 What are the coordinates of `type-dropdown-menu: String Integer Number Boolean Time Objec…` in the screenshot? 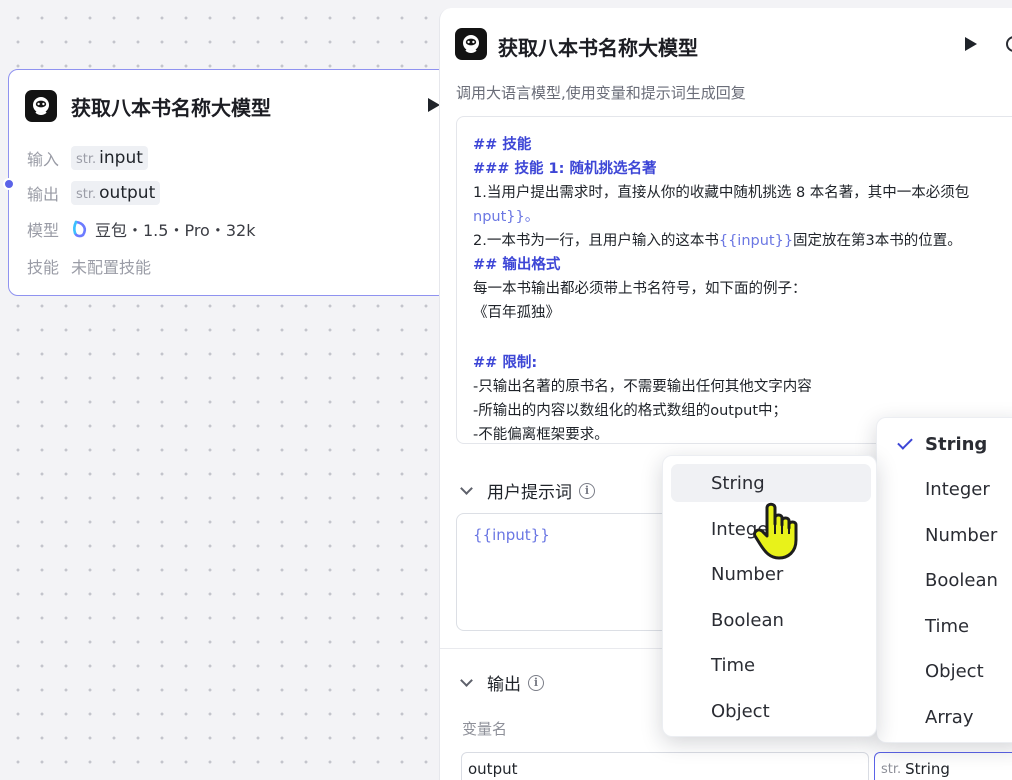 It's located at (769, 596).